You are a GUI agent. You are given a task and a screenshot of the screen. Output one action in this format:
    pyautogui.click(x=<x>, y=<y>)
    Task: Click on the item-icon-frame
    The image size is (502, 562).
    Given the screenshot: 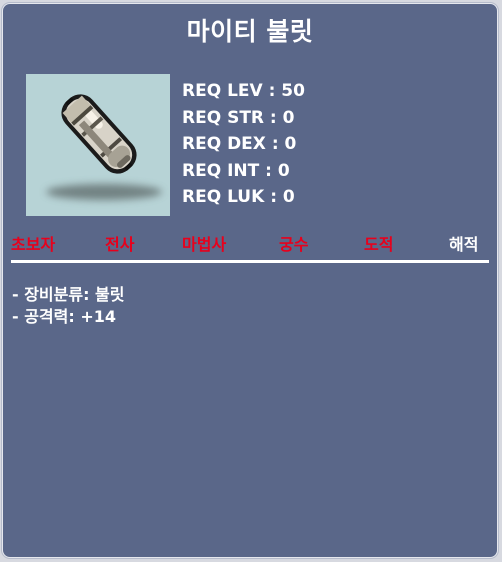 What is the action you would take?
    pyautogui.click(x=98, y=145)
    